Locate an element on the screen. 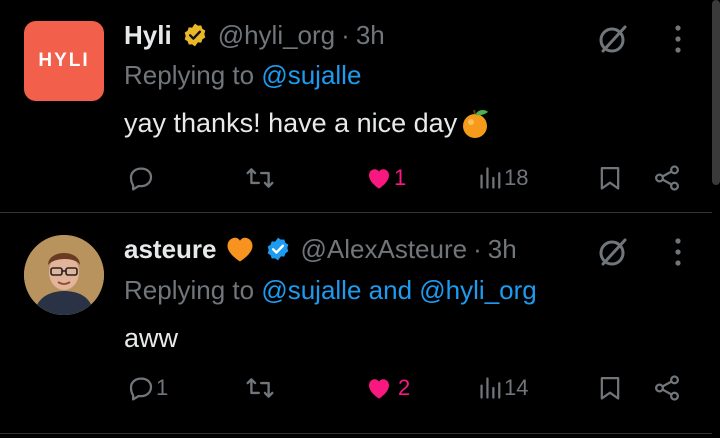 This screenshot has height=438, width=720. profile-photo is located at coordinates (64, 275).